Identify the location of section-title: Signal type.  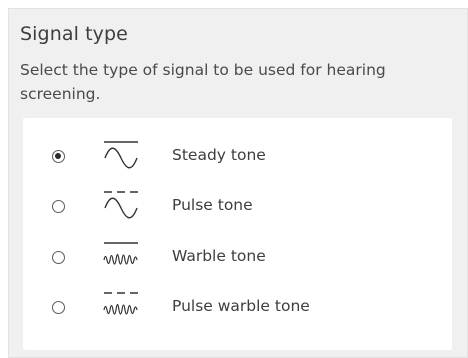
(74, 34).